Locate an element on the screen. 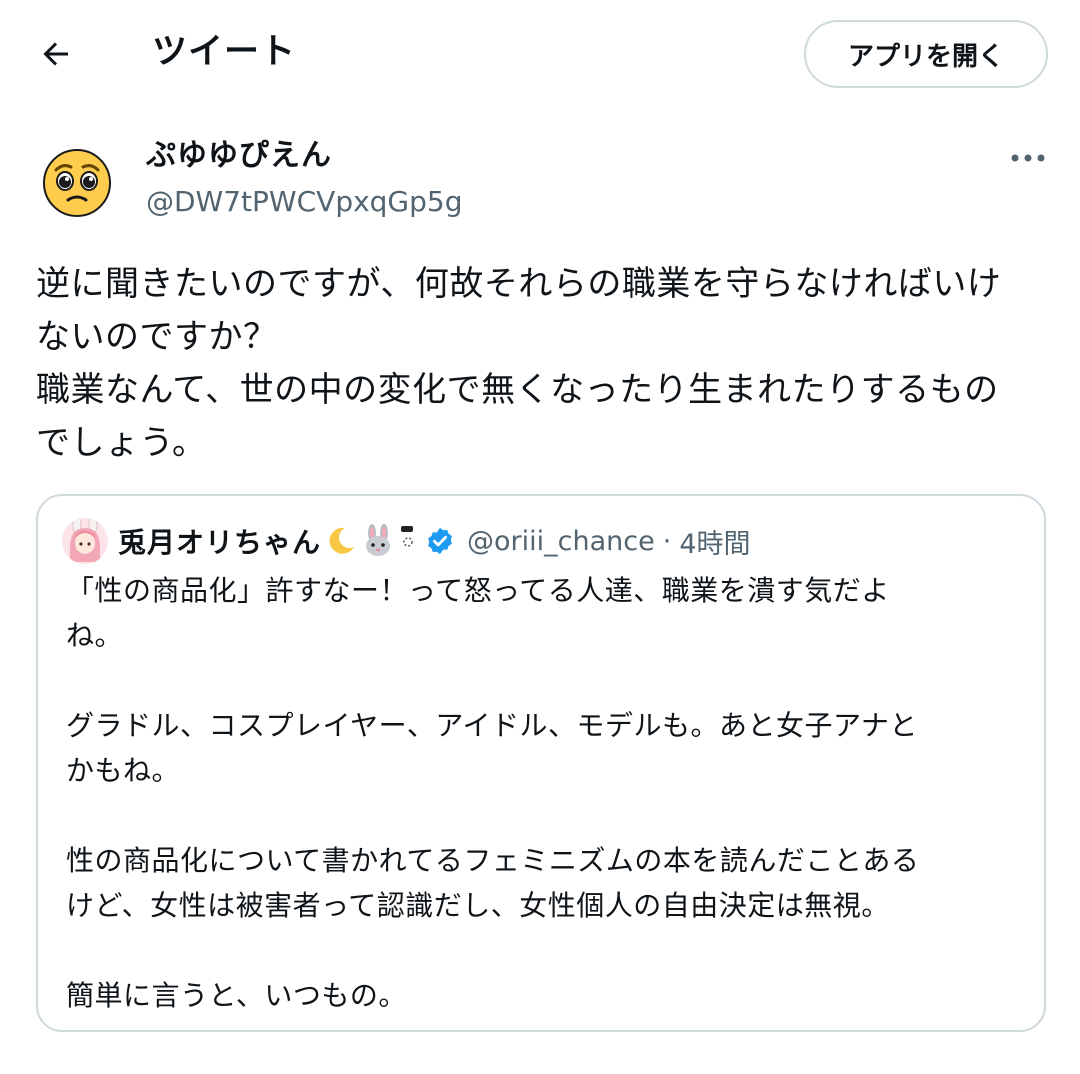 The image size is (1080, 1074). quote-avatar is located at coordinates (85, 541).